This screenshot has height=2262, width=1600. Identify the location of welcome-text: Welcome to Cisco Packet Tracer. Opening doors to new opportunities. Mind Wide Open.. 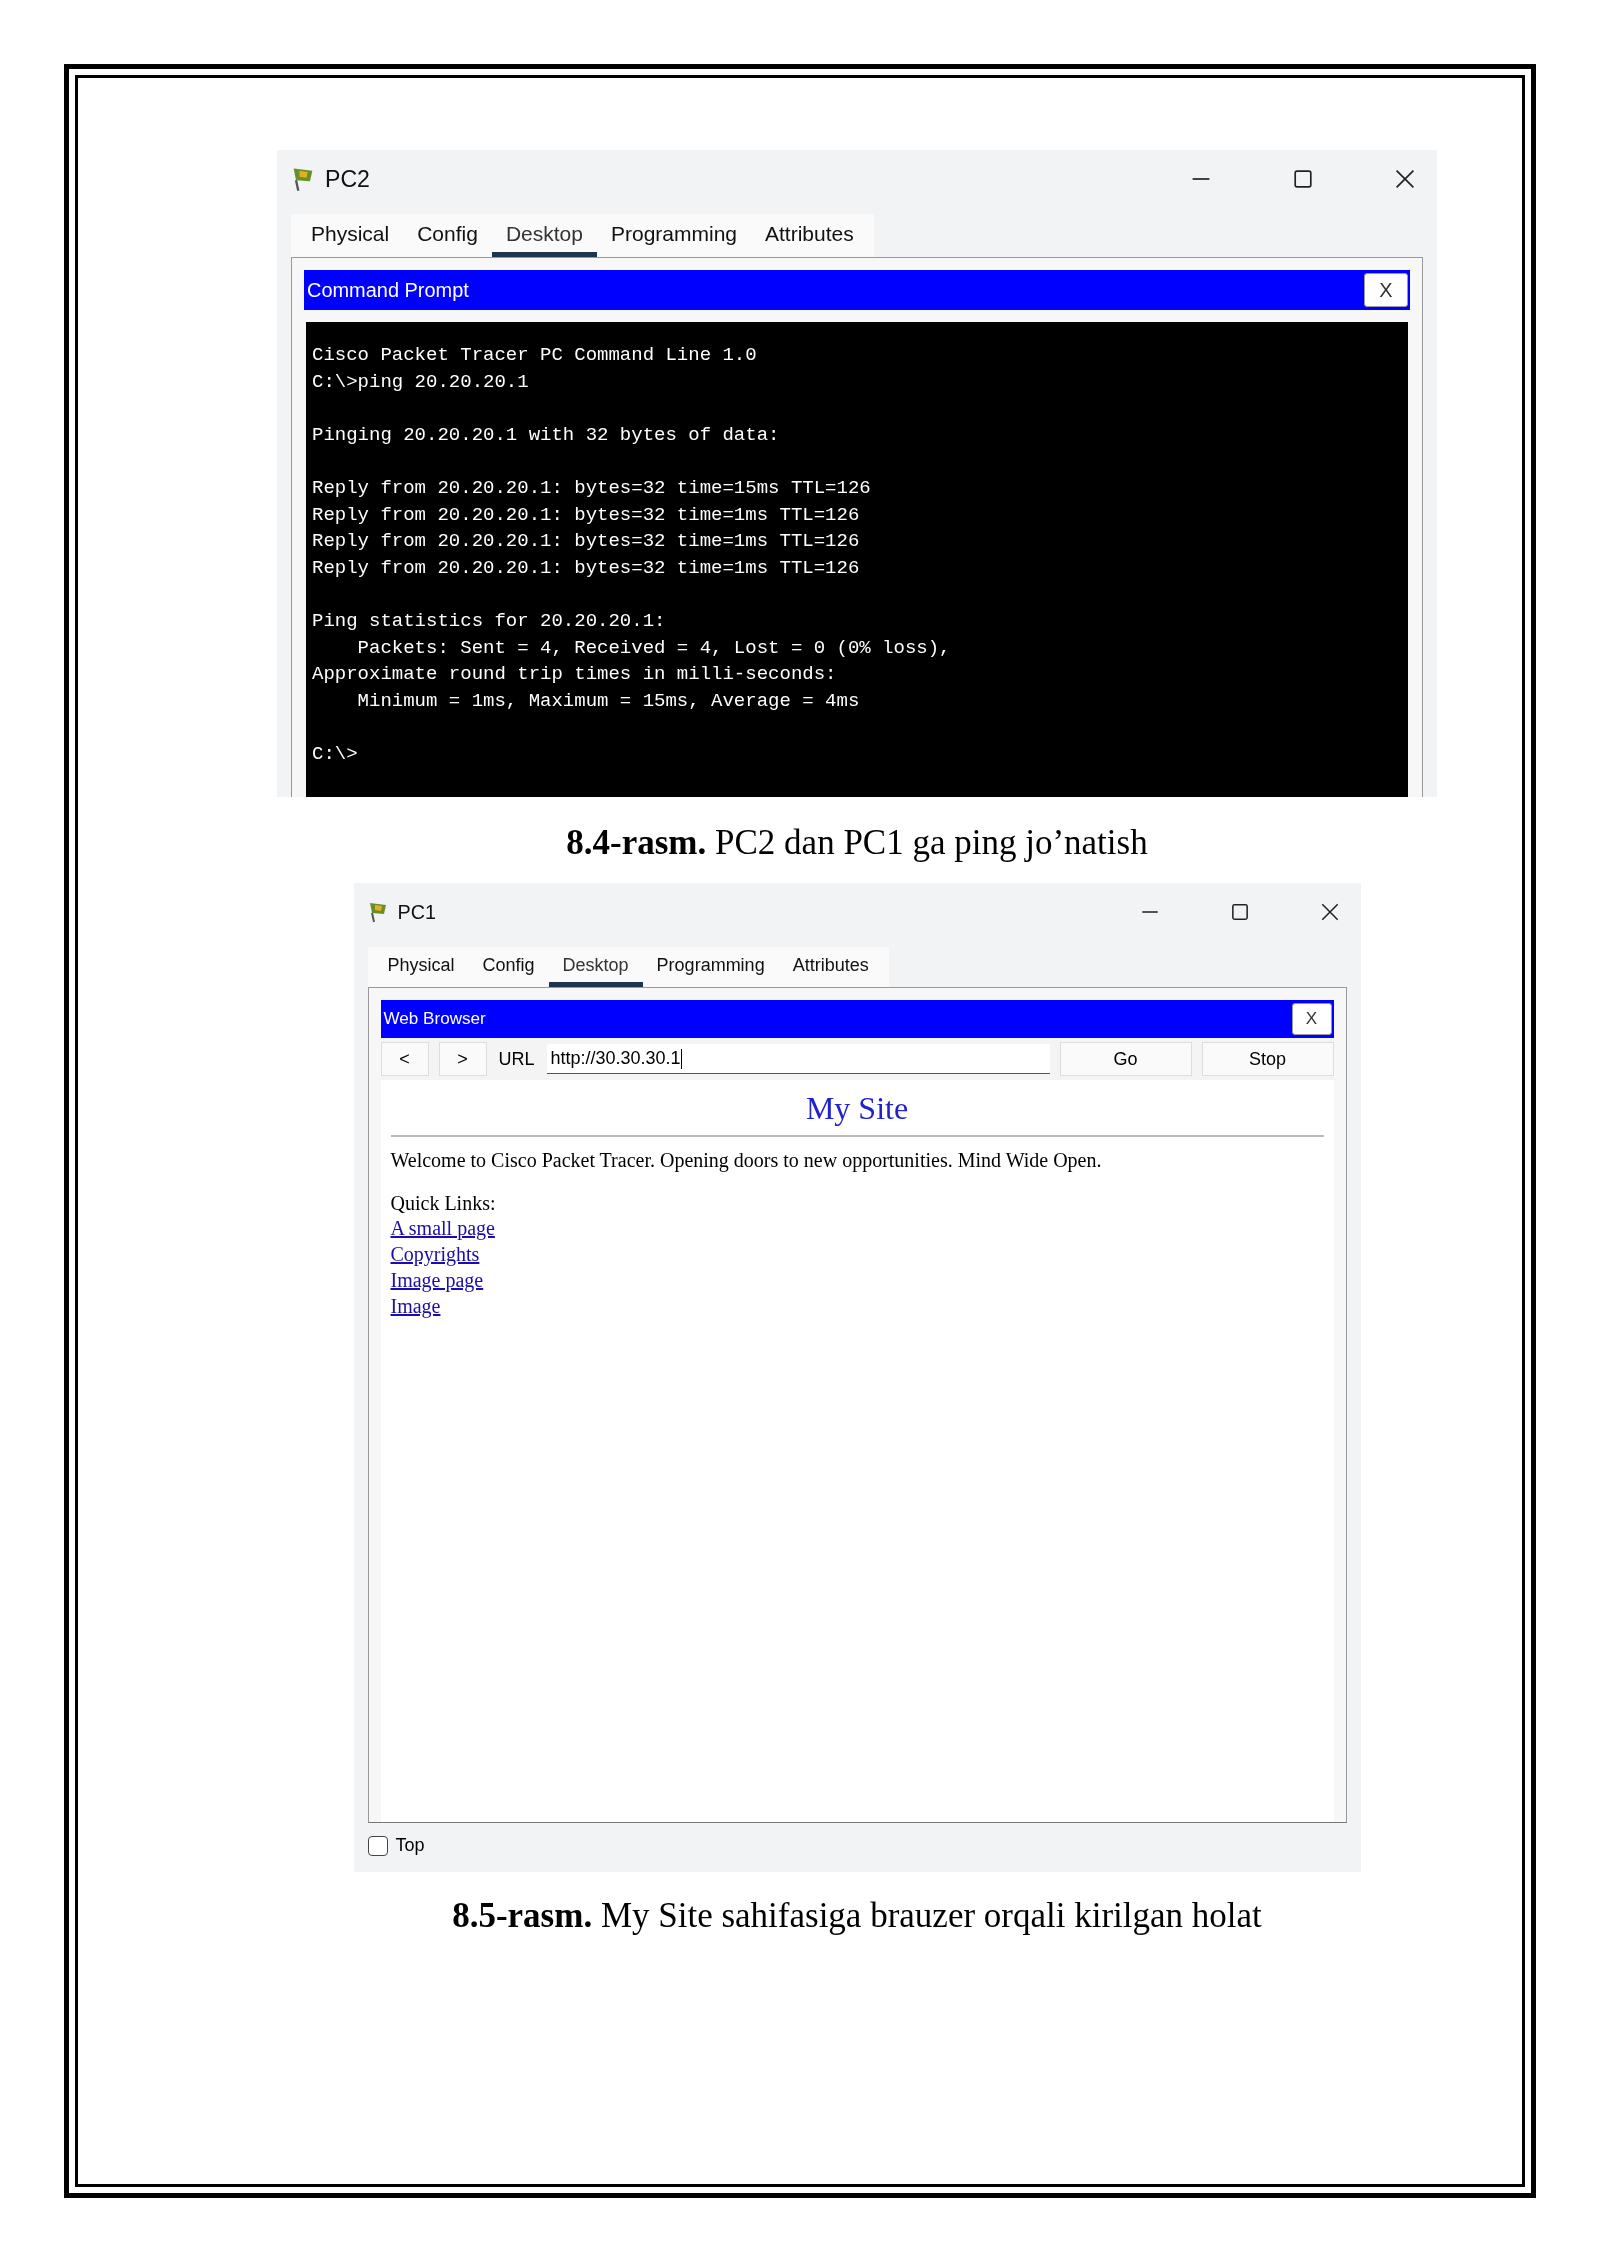
(746, 1160).